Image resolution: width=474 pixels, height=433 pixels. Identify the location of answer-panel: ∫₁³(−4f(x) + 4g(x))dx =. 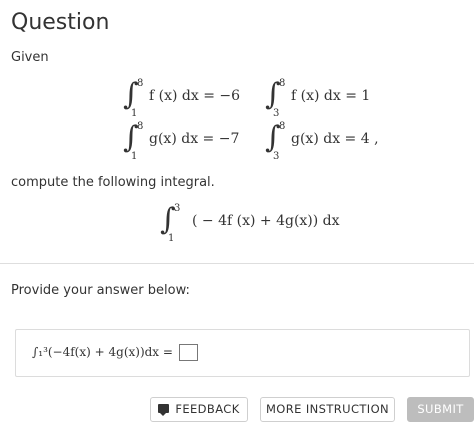
(242, 353).